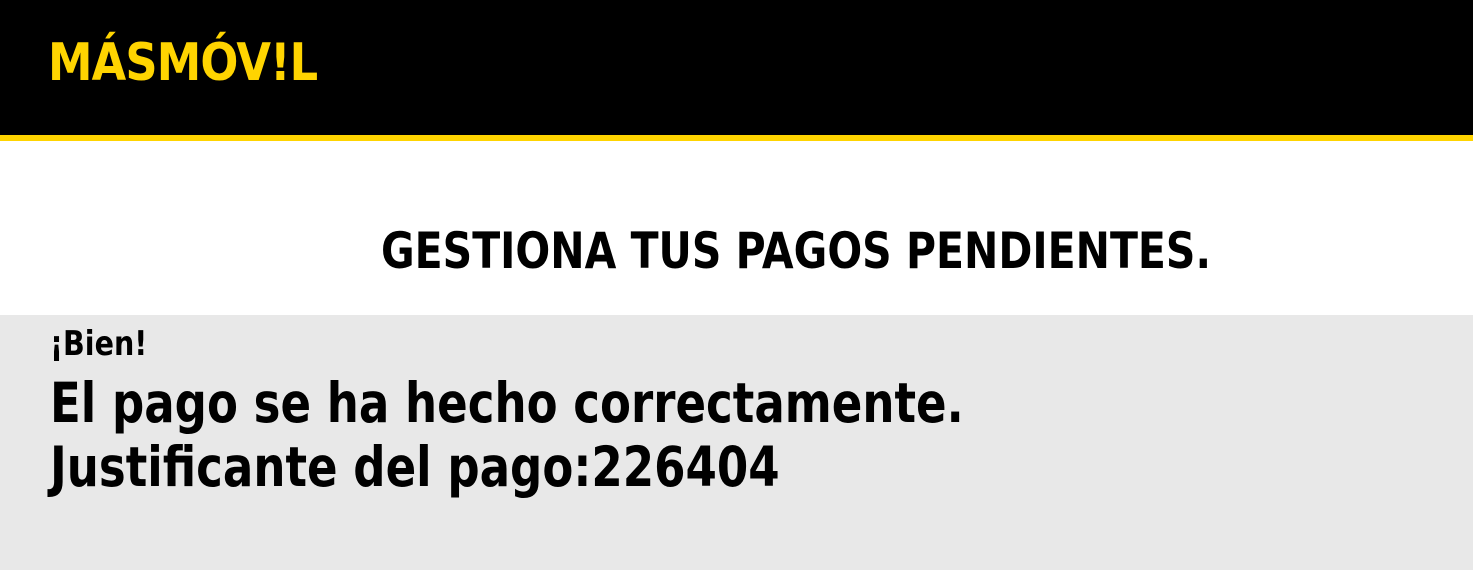  What do you see at coordinates (685, 467) in the screenshot?
I see `receipt-number: 226404` at bounding box center [685, 467].